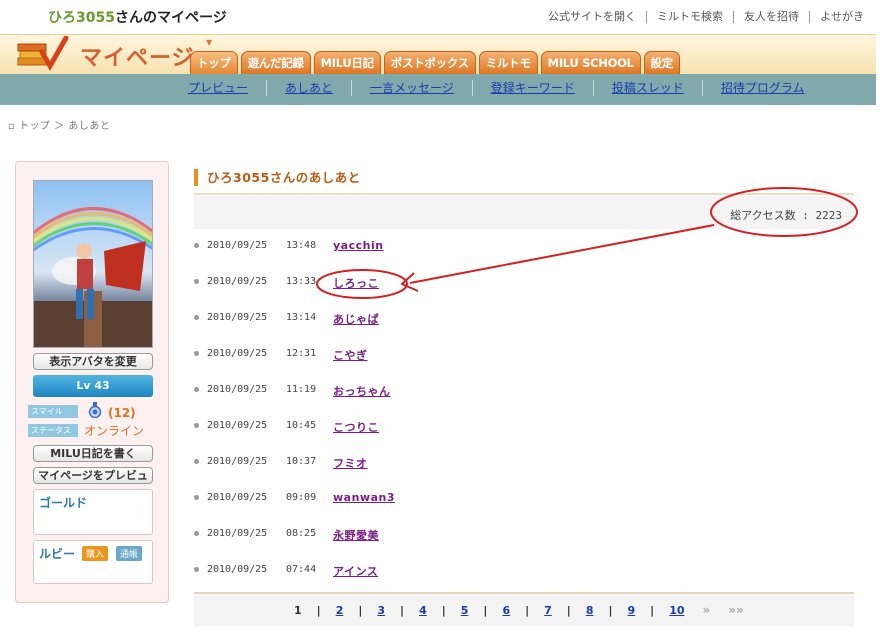 This screenshot has height=644, width=884. I want to click on tab-settings: 設定, so click(661, 63).